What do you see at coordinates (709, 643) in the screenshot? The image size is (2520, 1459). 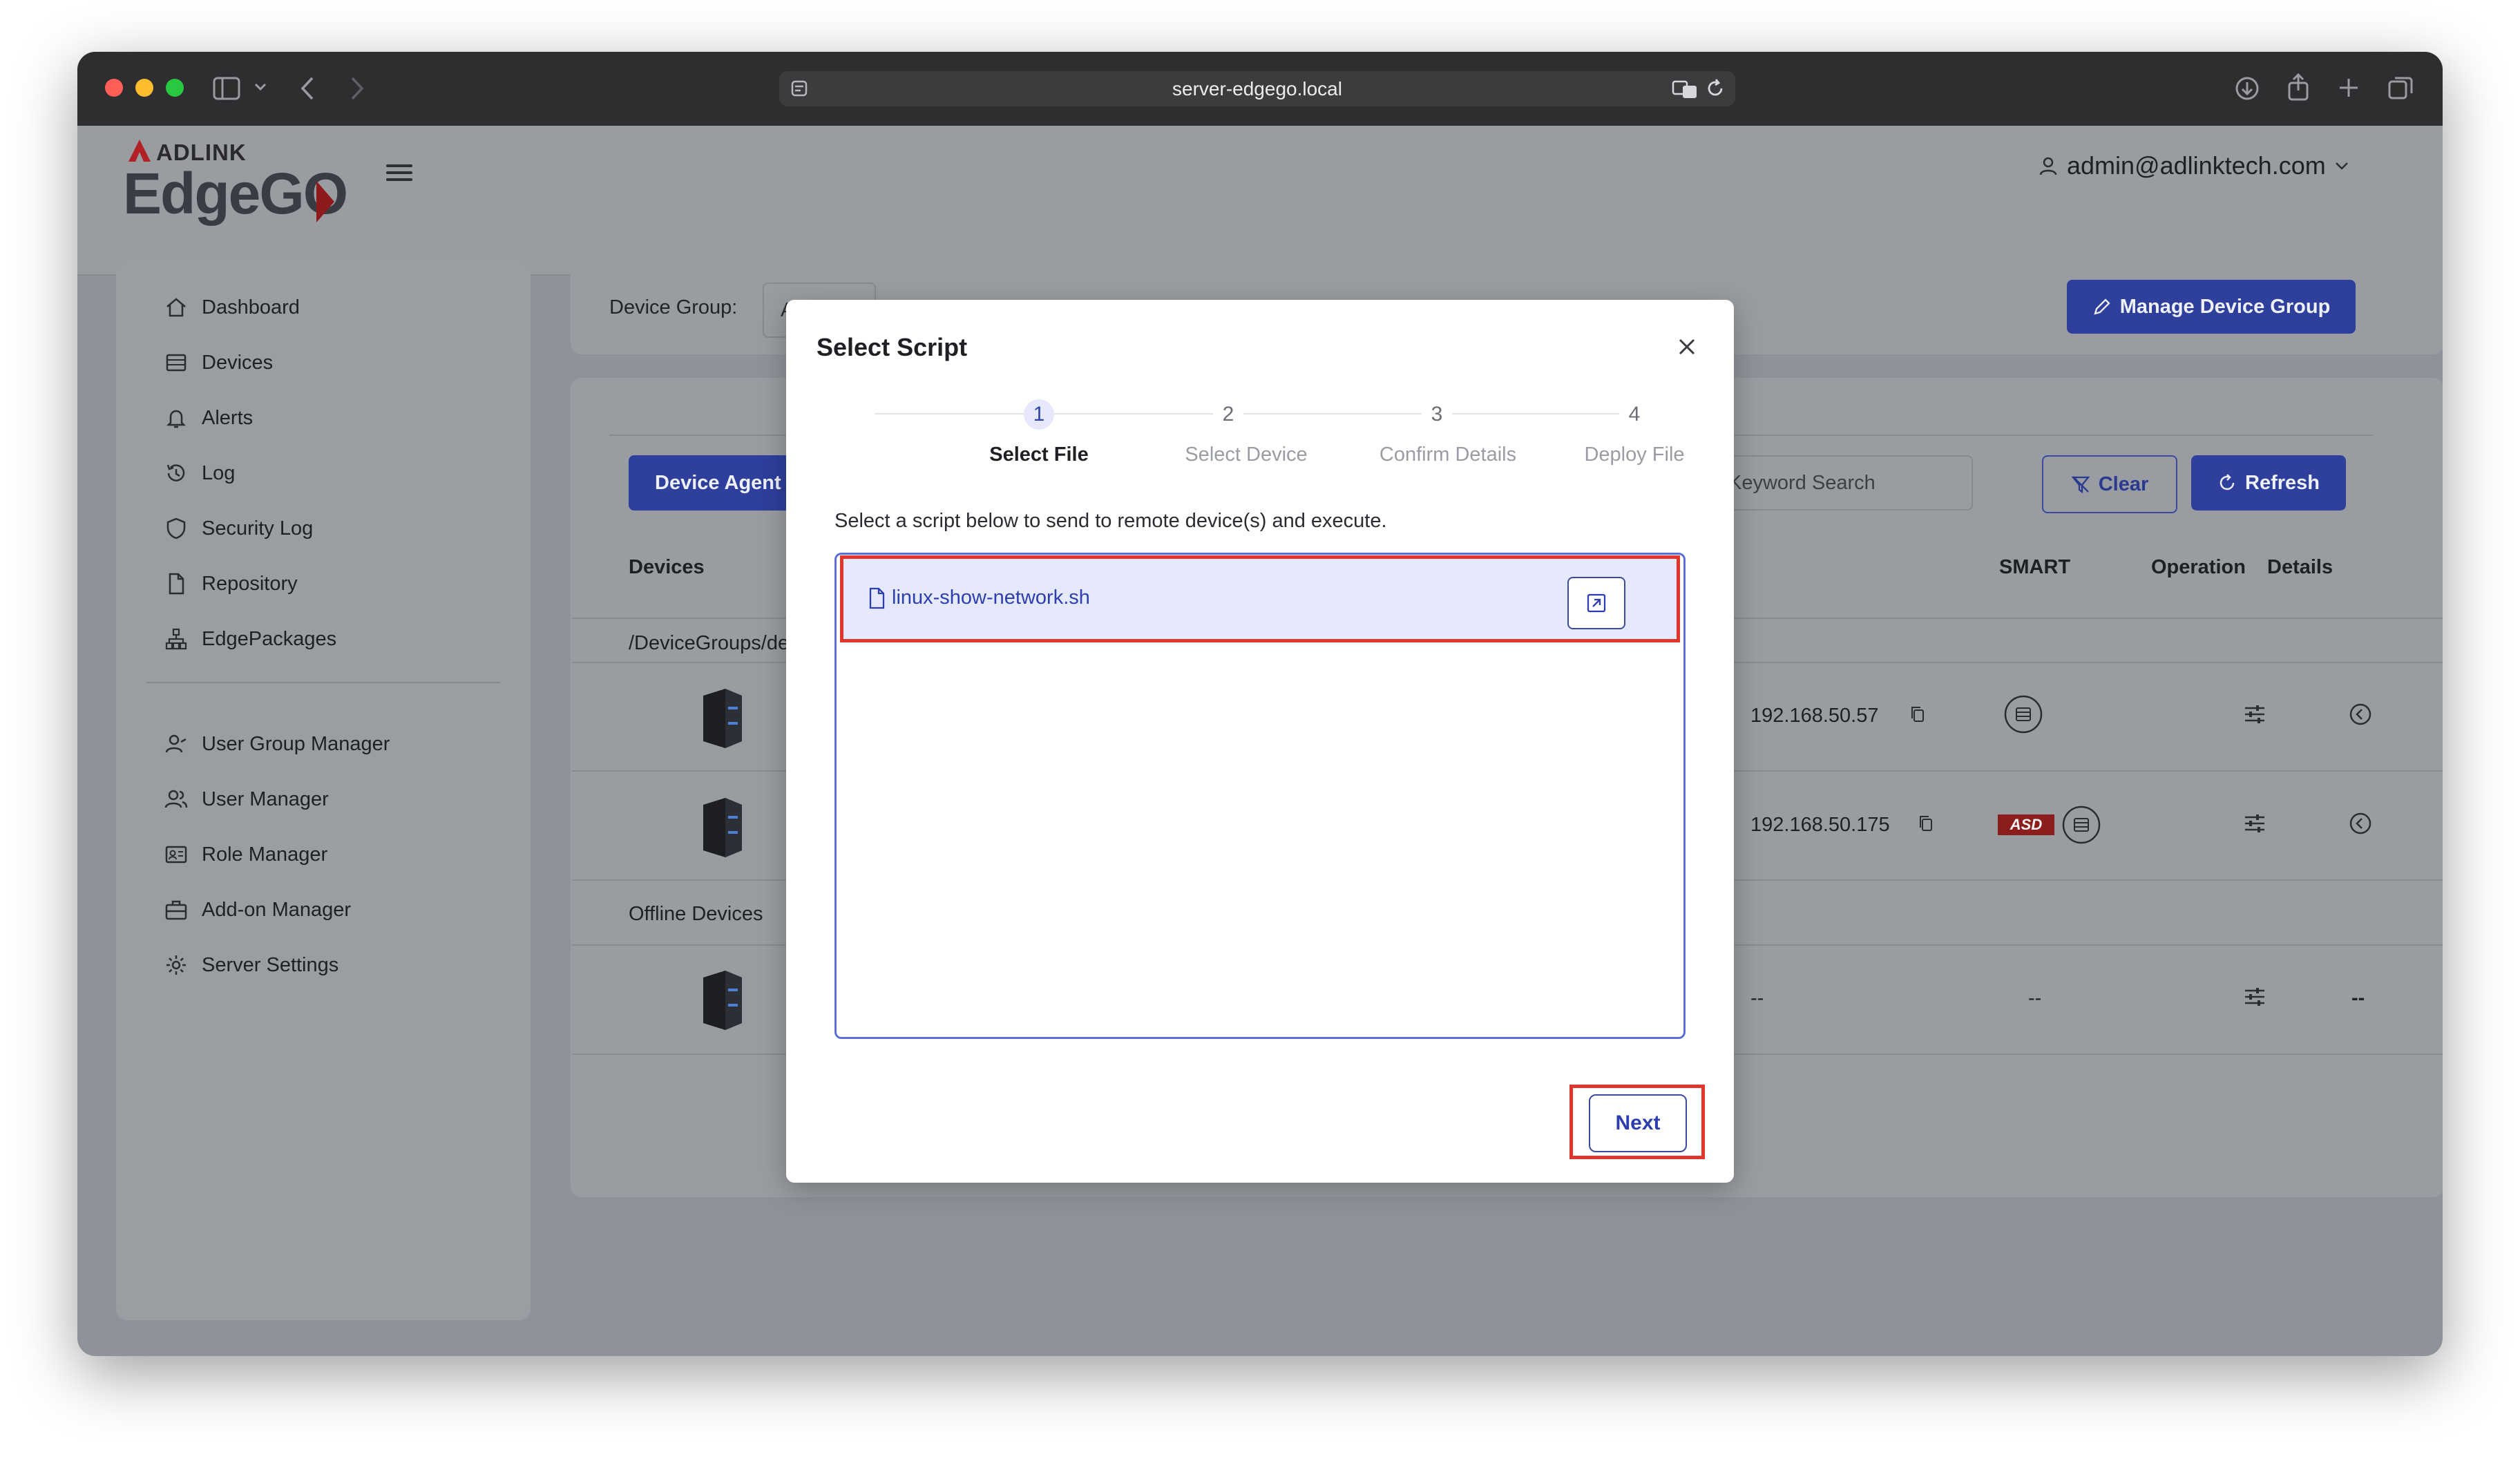 I see `device-group-path: /DeviceGroups/de` at bounding box center [709, 643].